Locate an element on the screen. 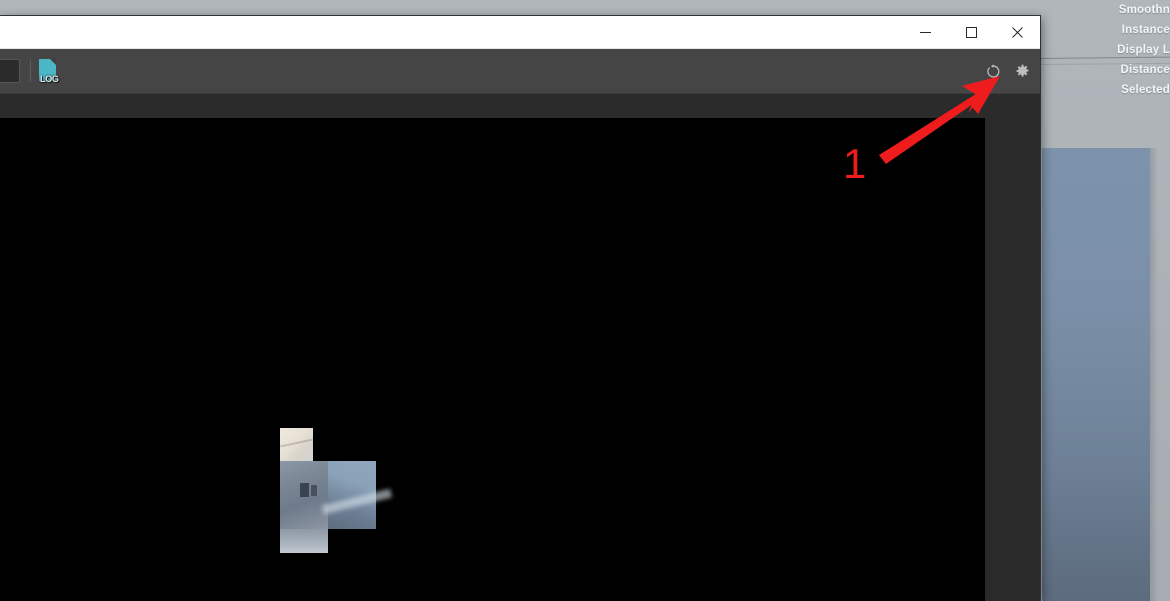  property-label-distance: Distance is located at coordinates (1145, 70).